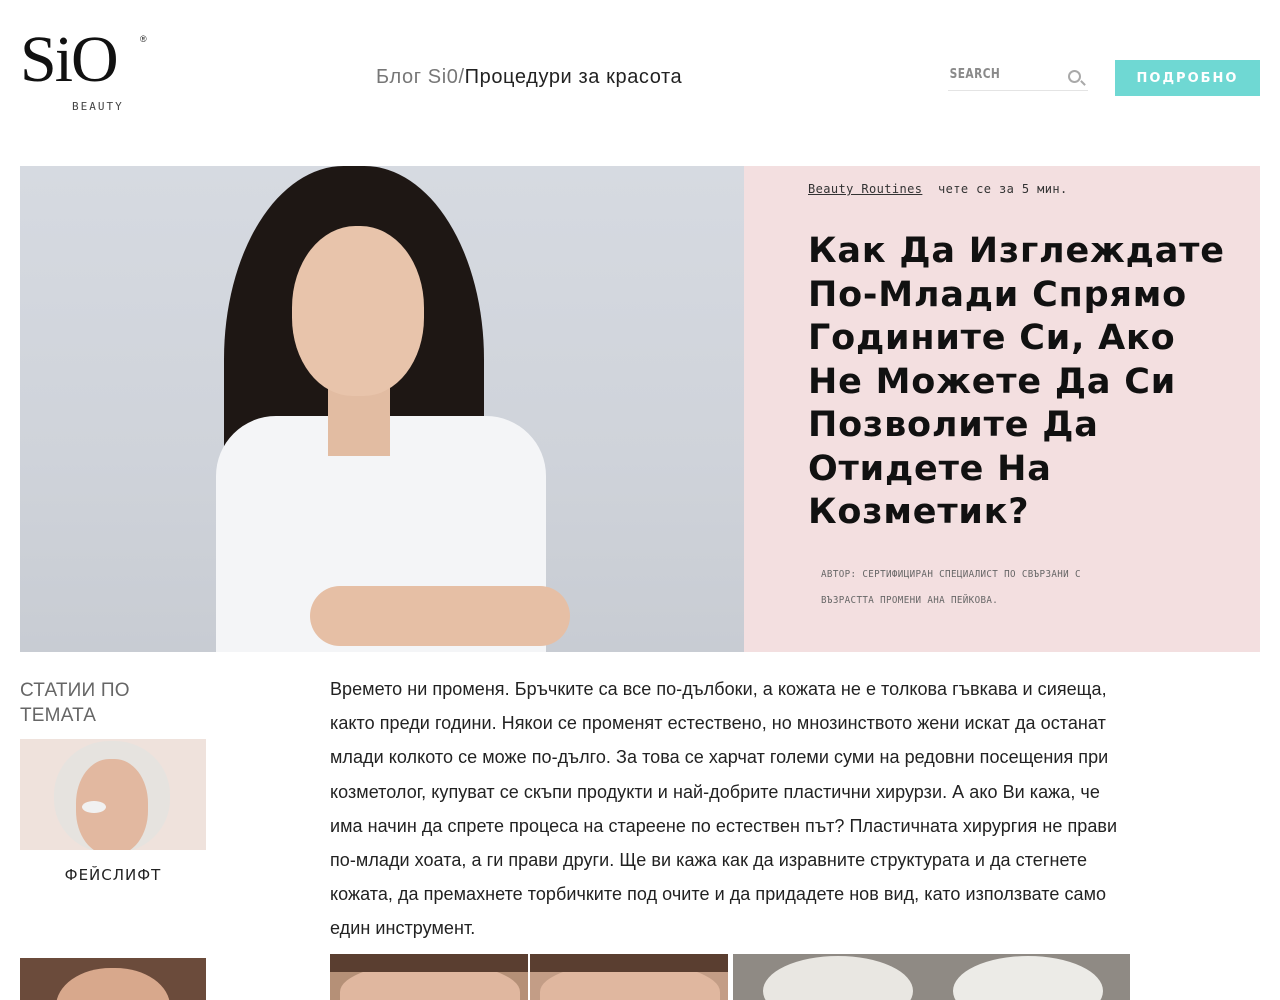 The height and width of the screenshot is (1000, 1280). Describe the element at coordinates (113, 984) in the screenshot. I see `card2-face` at that location.